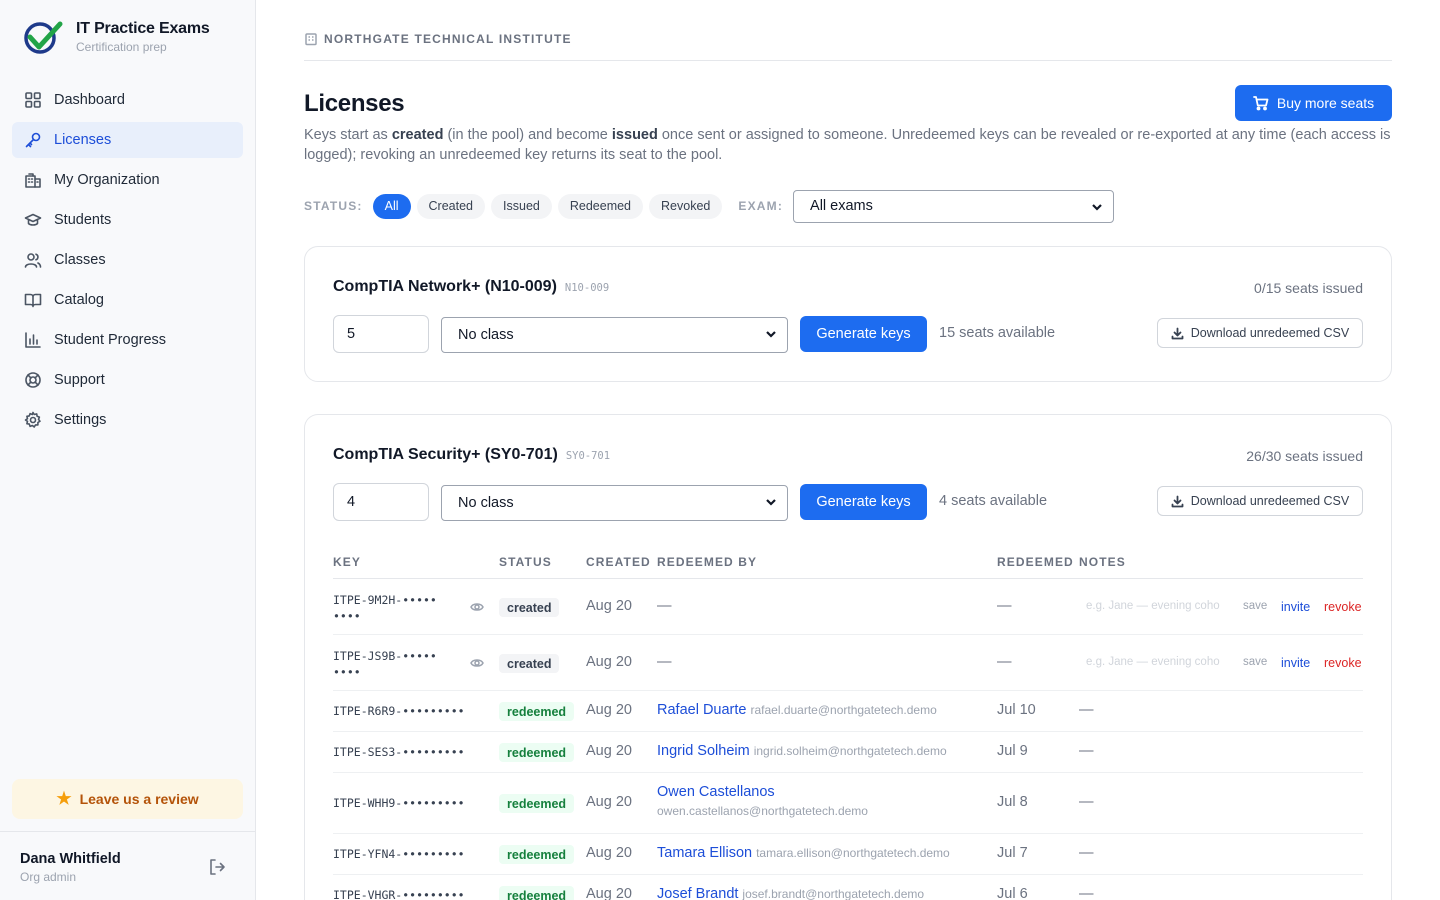 Image resolution: width=1440 pixels, height=900 pixels. Describe the element at coordinates (445, 286) in the screenshot. I see `exam-title: CompTIA Network+ (N10-009)` at that location.